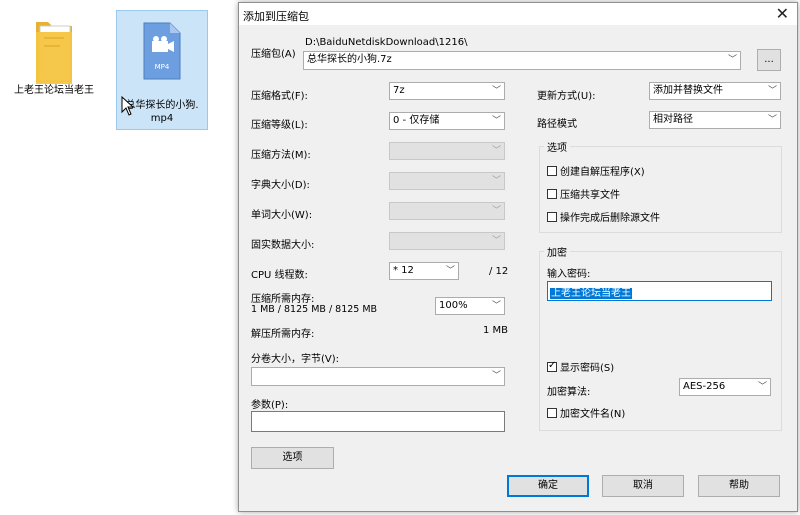 The image size is (800, 515). What do you see at coordinates (292, 458) in the screenshot?
I see `options-button: 选项` at bounding box center [292, 458].